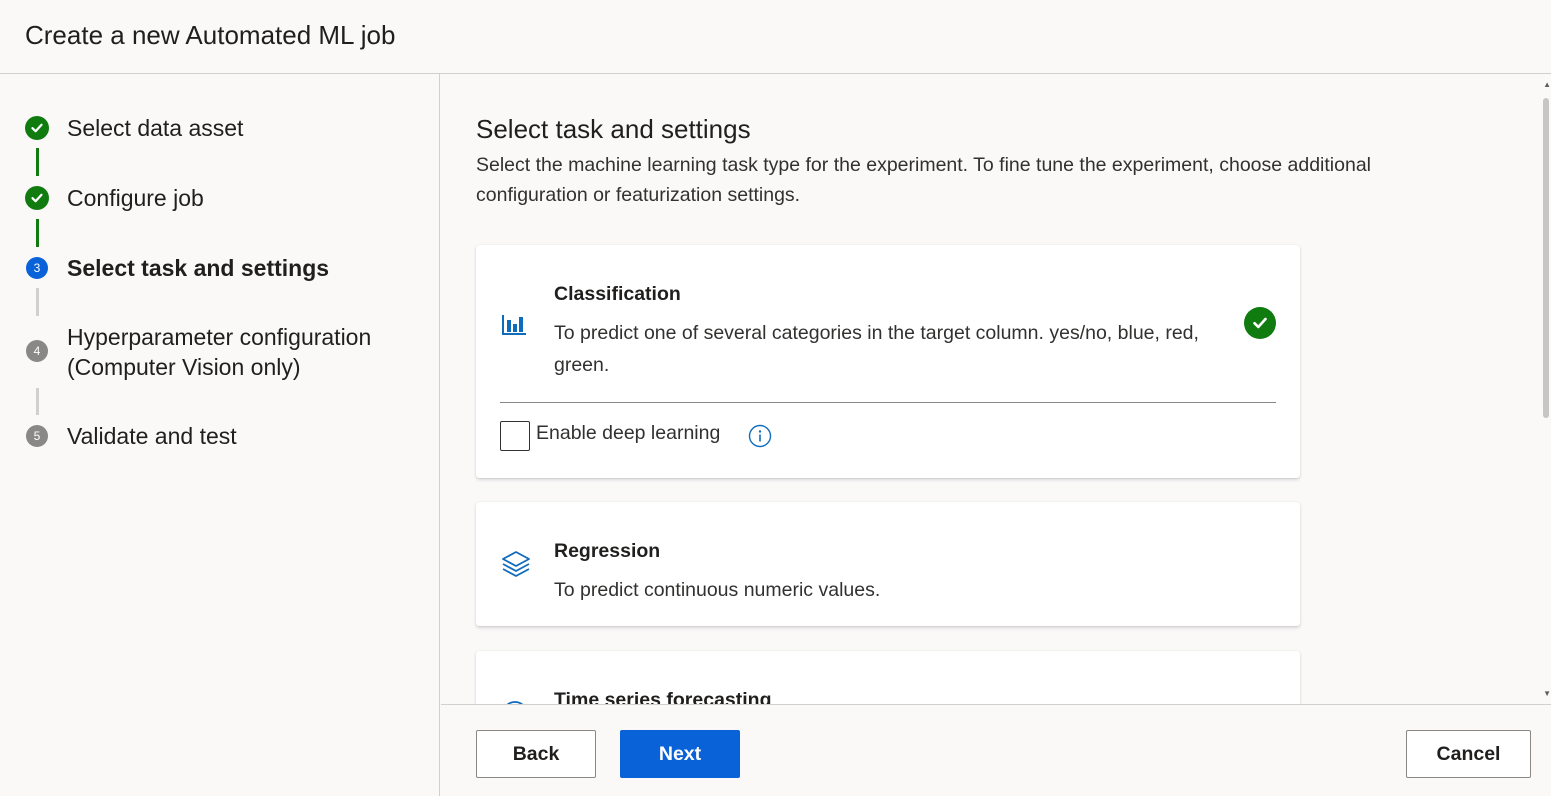 The image size is (1551, 796). What do you see at coordinates (198, 268) in the screenshot?
I see `step-label: Select task and settings` at bounding box center [198, 268].